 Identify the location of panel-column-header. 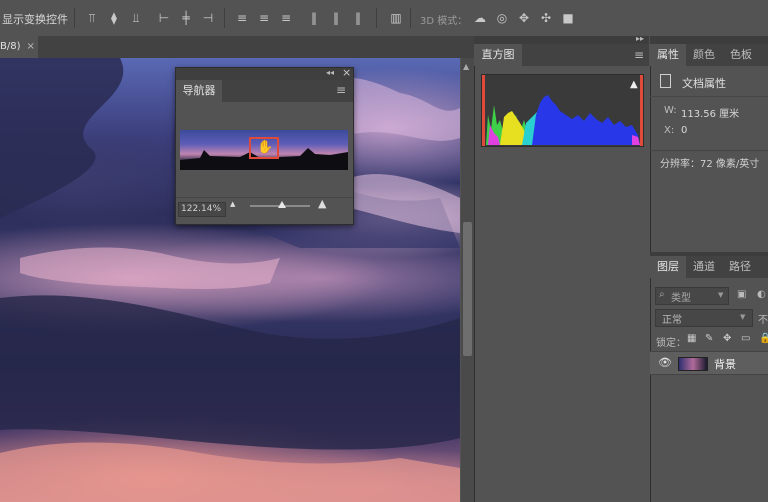
(709, 40).